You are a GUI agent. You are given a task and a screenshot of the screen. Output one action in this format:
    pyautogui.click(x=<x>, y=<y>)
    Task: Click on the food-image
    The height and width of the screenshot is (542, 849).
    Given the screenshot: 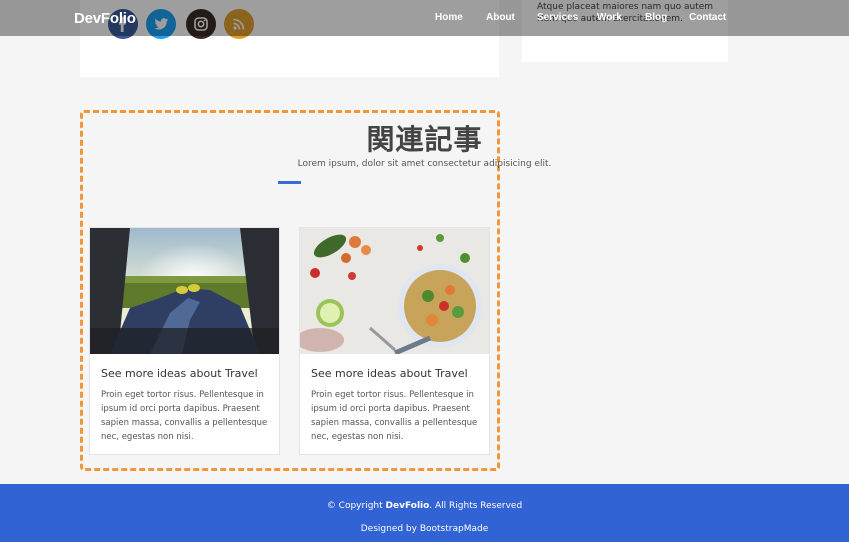 What is the action you would take?
    pyautogui.click(x=394, y=291)
    